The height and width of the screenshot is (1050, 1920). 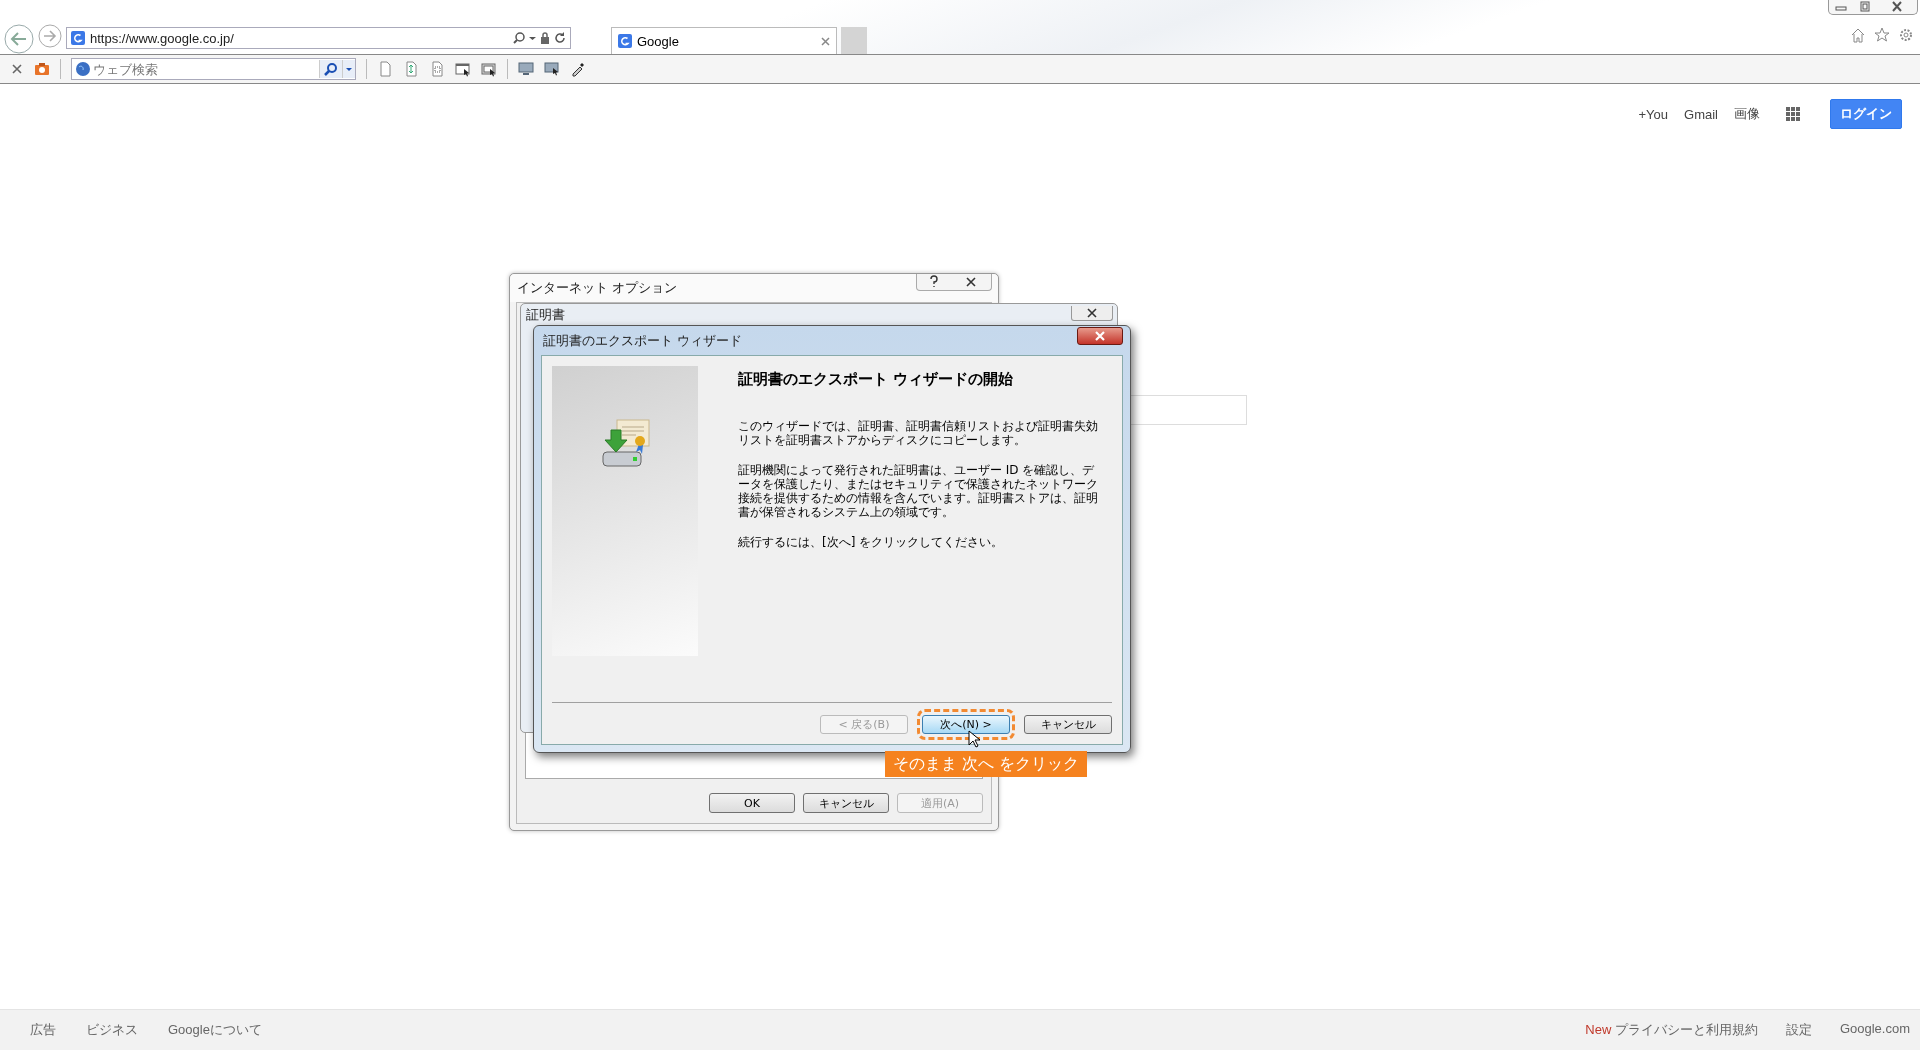 I want to click on annotation-label: そのまま 次へ をクリック, so click(x=986, y=764).